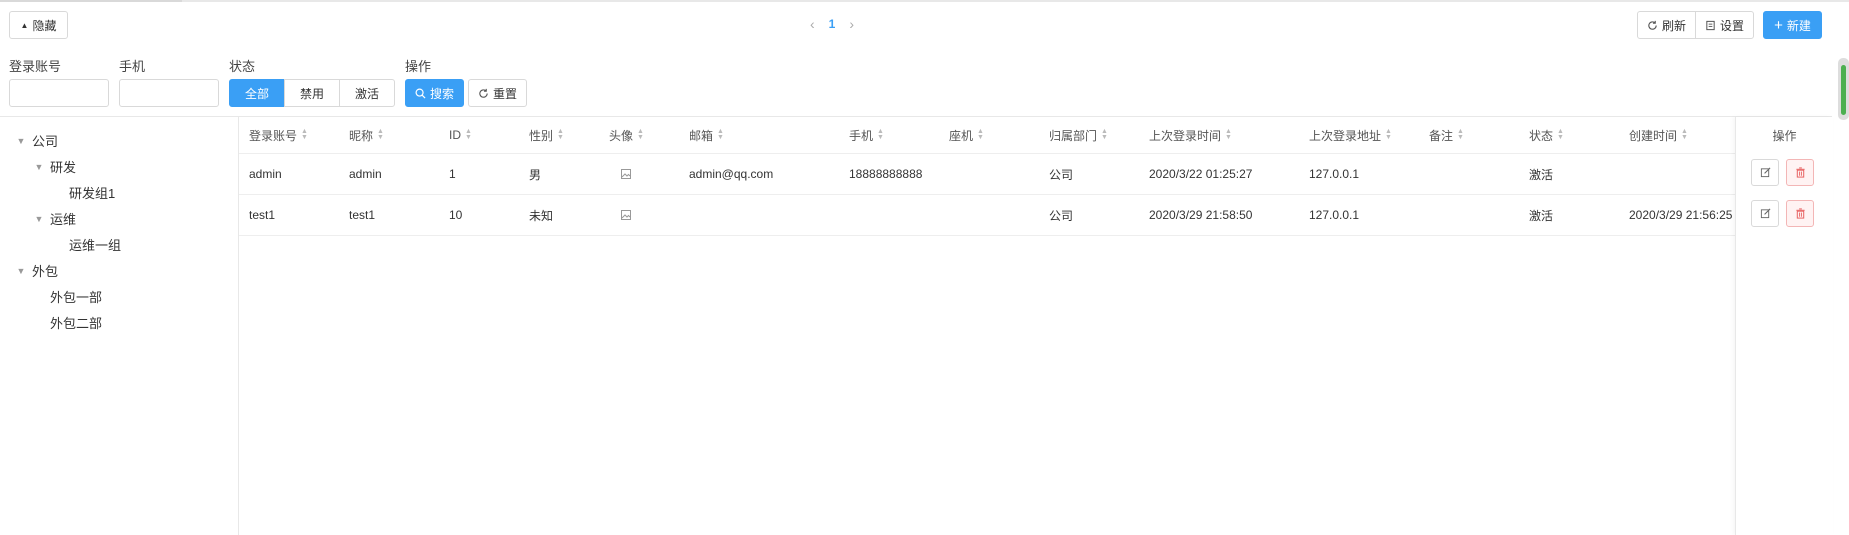  Describe the element at coordinates (1653, 135) in the screenshot. I see `column-header-label: 创建时间` at that location.